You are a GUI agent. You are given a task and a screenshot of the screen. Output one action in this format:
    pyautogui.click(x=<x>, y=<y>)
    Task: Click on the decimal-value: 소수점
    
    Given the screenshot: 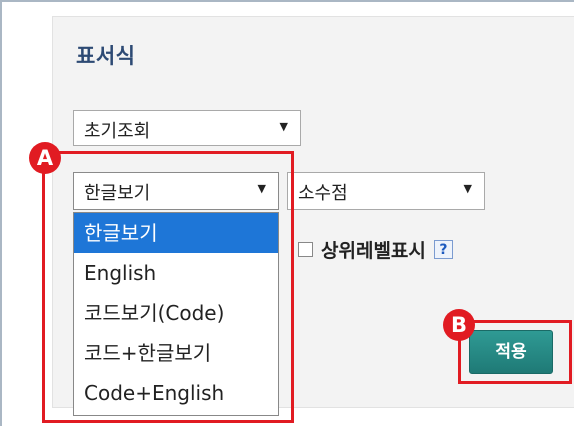 What is the action you would take?
    pyautogui.click(x=323, y=193)
    